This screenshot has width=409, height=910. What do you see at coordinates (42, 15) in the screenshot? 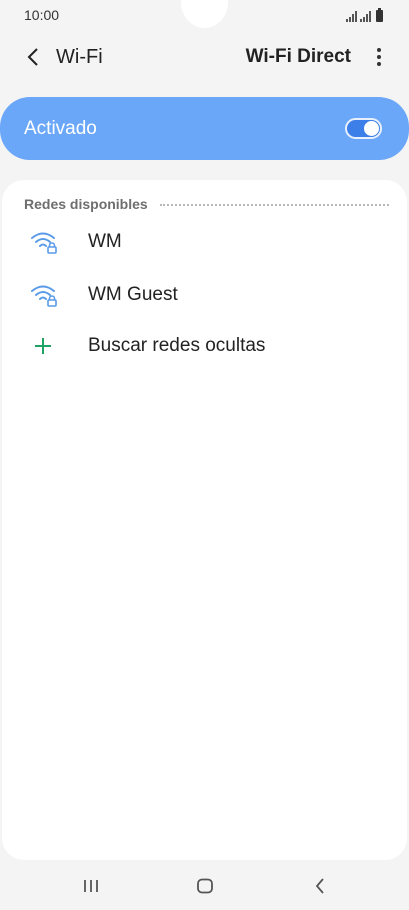
I see `status-time: 10:00` at bounding box center [42, 15].